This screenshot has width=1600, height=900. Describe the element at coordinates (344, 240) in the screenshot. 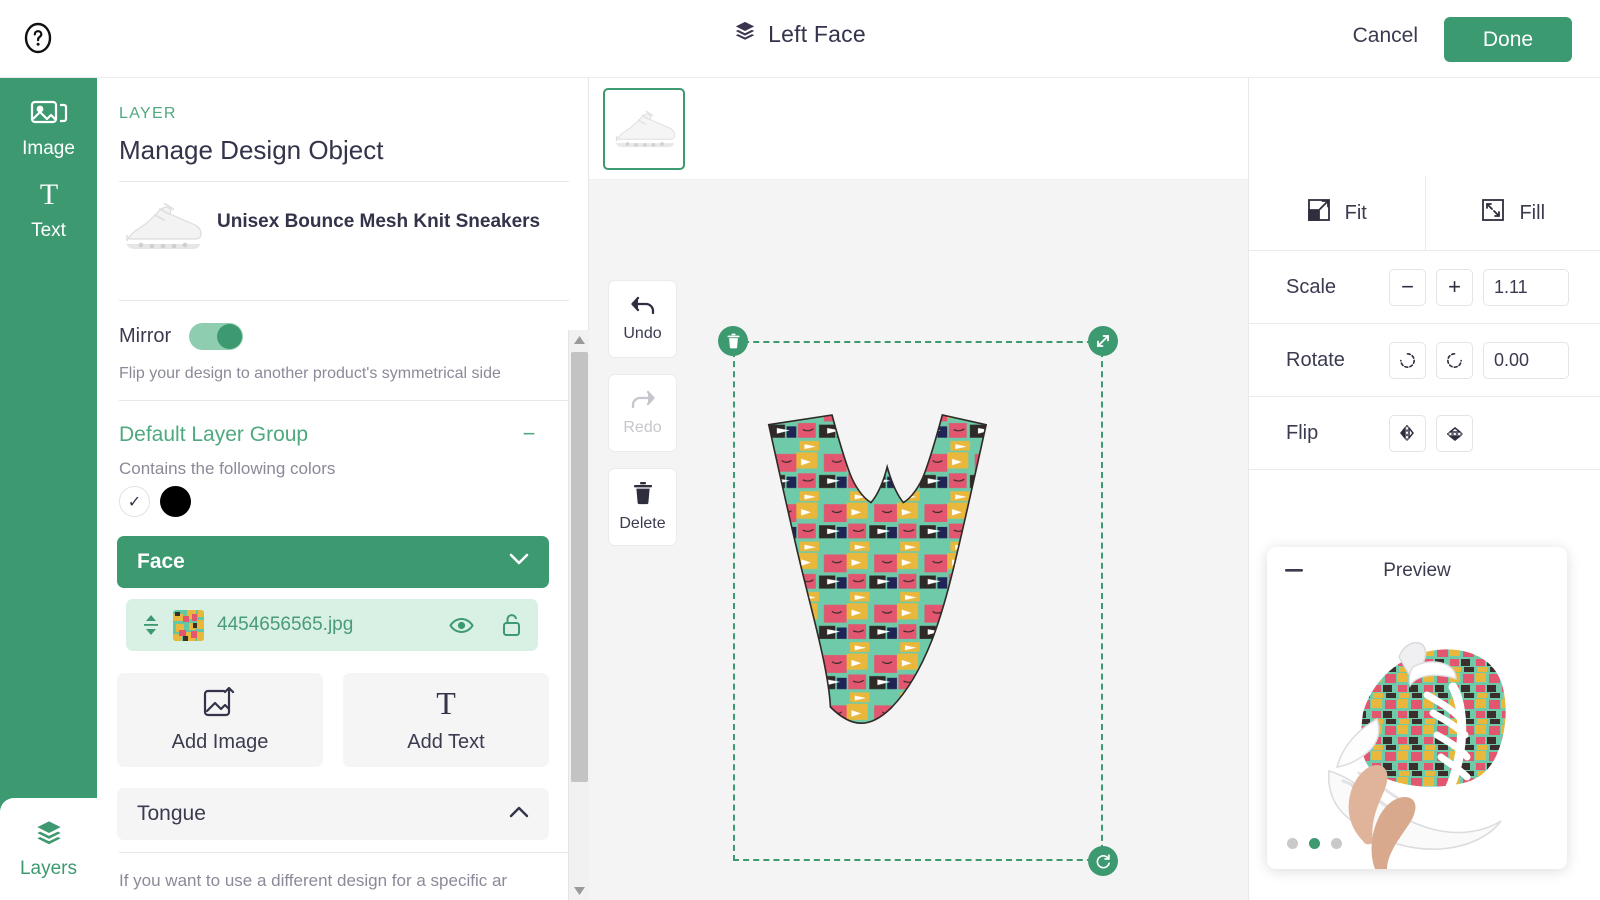

I see `product-summary: Unisex Bounce Mesh Knit Sneakers` at that location.